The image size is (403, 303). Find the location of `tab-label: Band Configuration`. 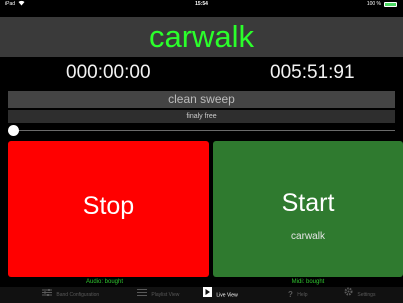

tab-label: Band Configuration is located at coordinates (78, 295).